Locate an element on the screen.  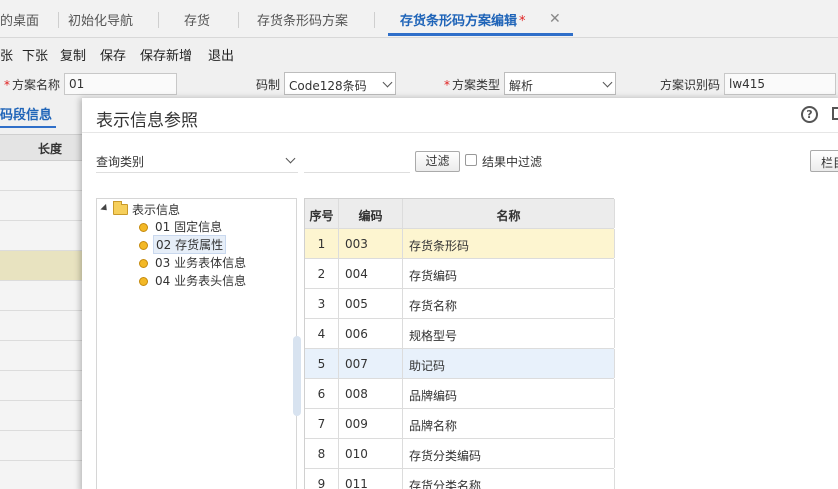
tab-barcode-scheme-edit: 存货条形码方案编辑 * is located at coordinates (463, 19).